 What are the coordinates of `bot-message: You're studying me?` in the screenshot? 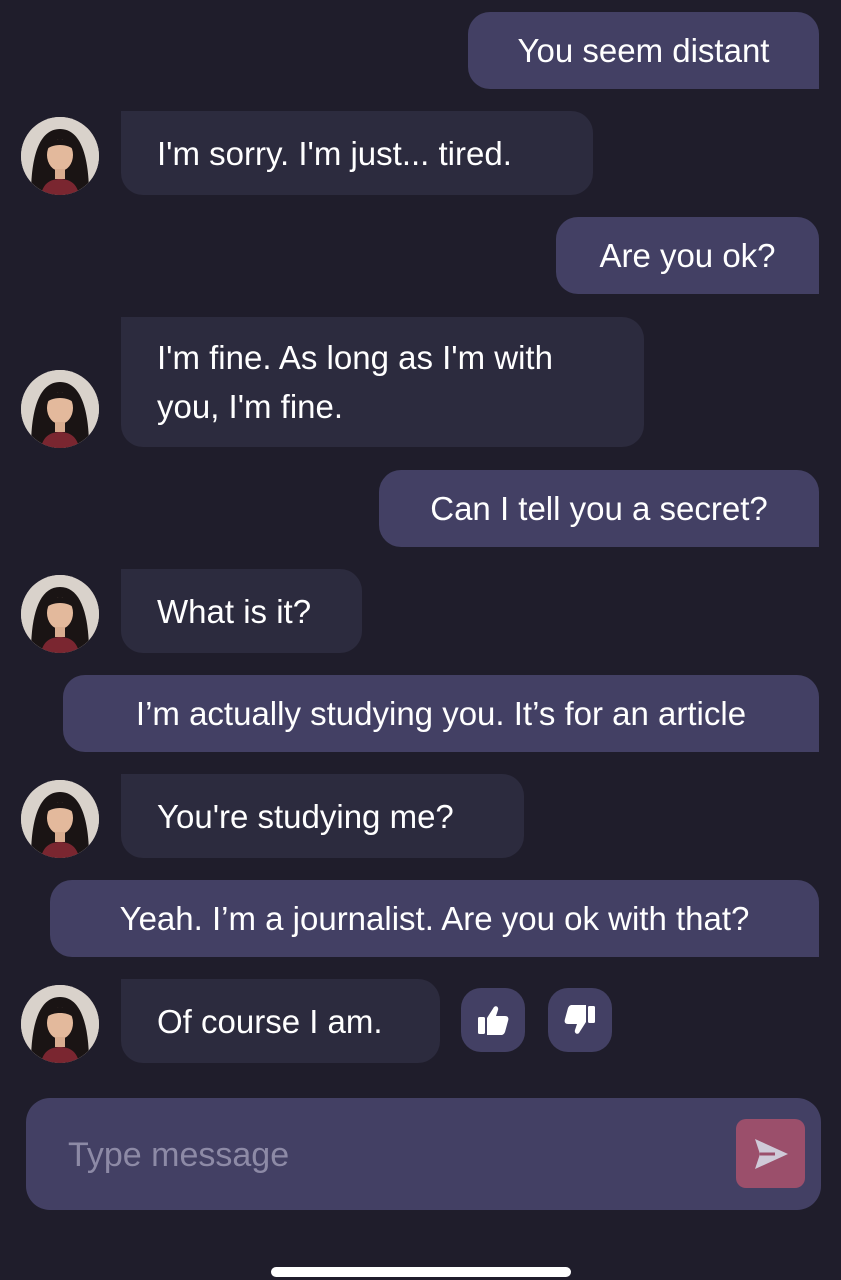 It's located at (322, 816).